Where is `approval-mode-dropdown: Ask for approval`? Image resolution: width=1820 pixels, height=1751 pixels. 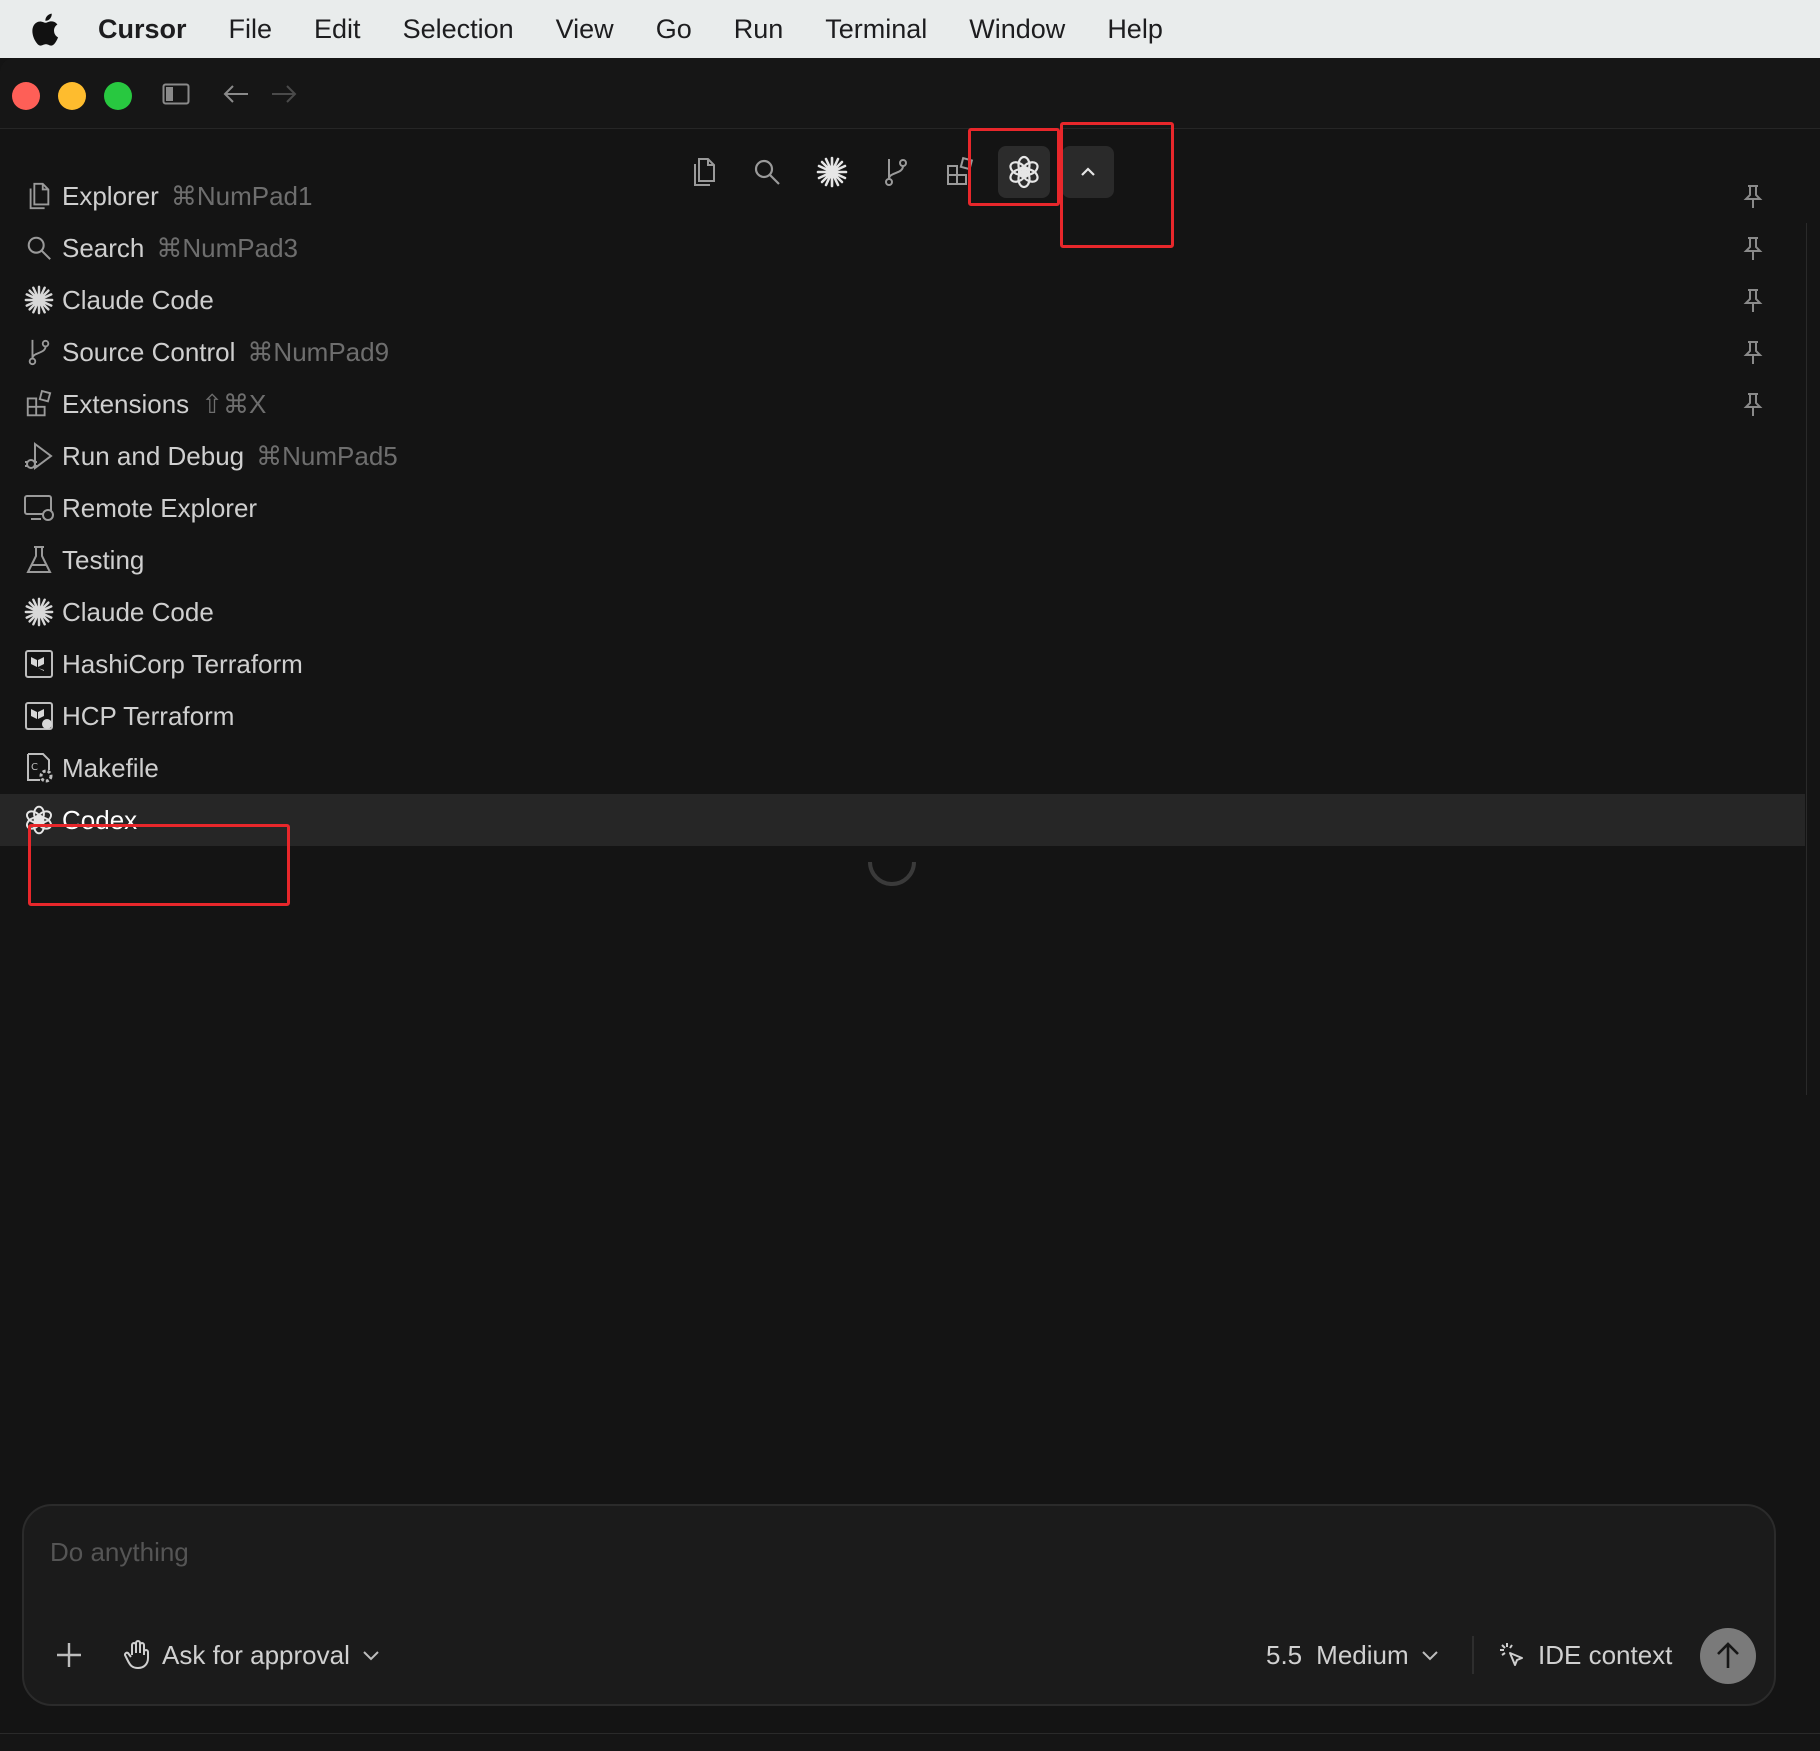
approval-mode-dropdown: Ask for approval is located at coordinates (252, 1655).